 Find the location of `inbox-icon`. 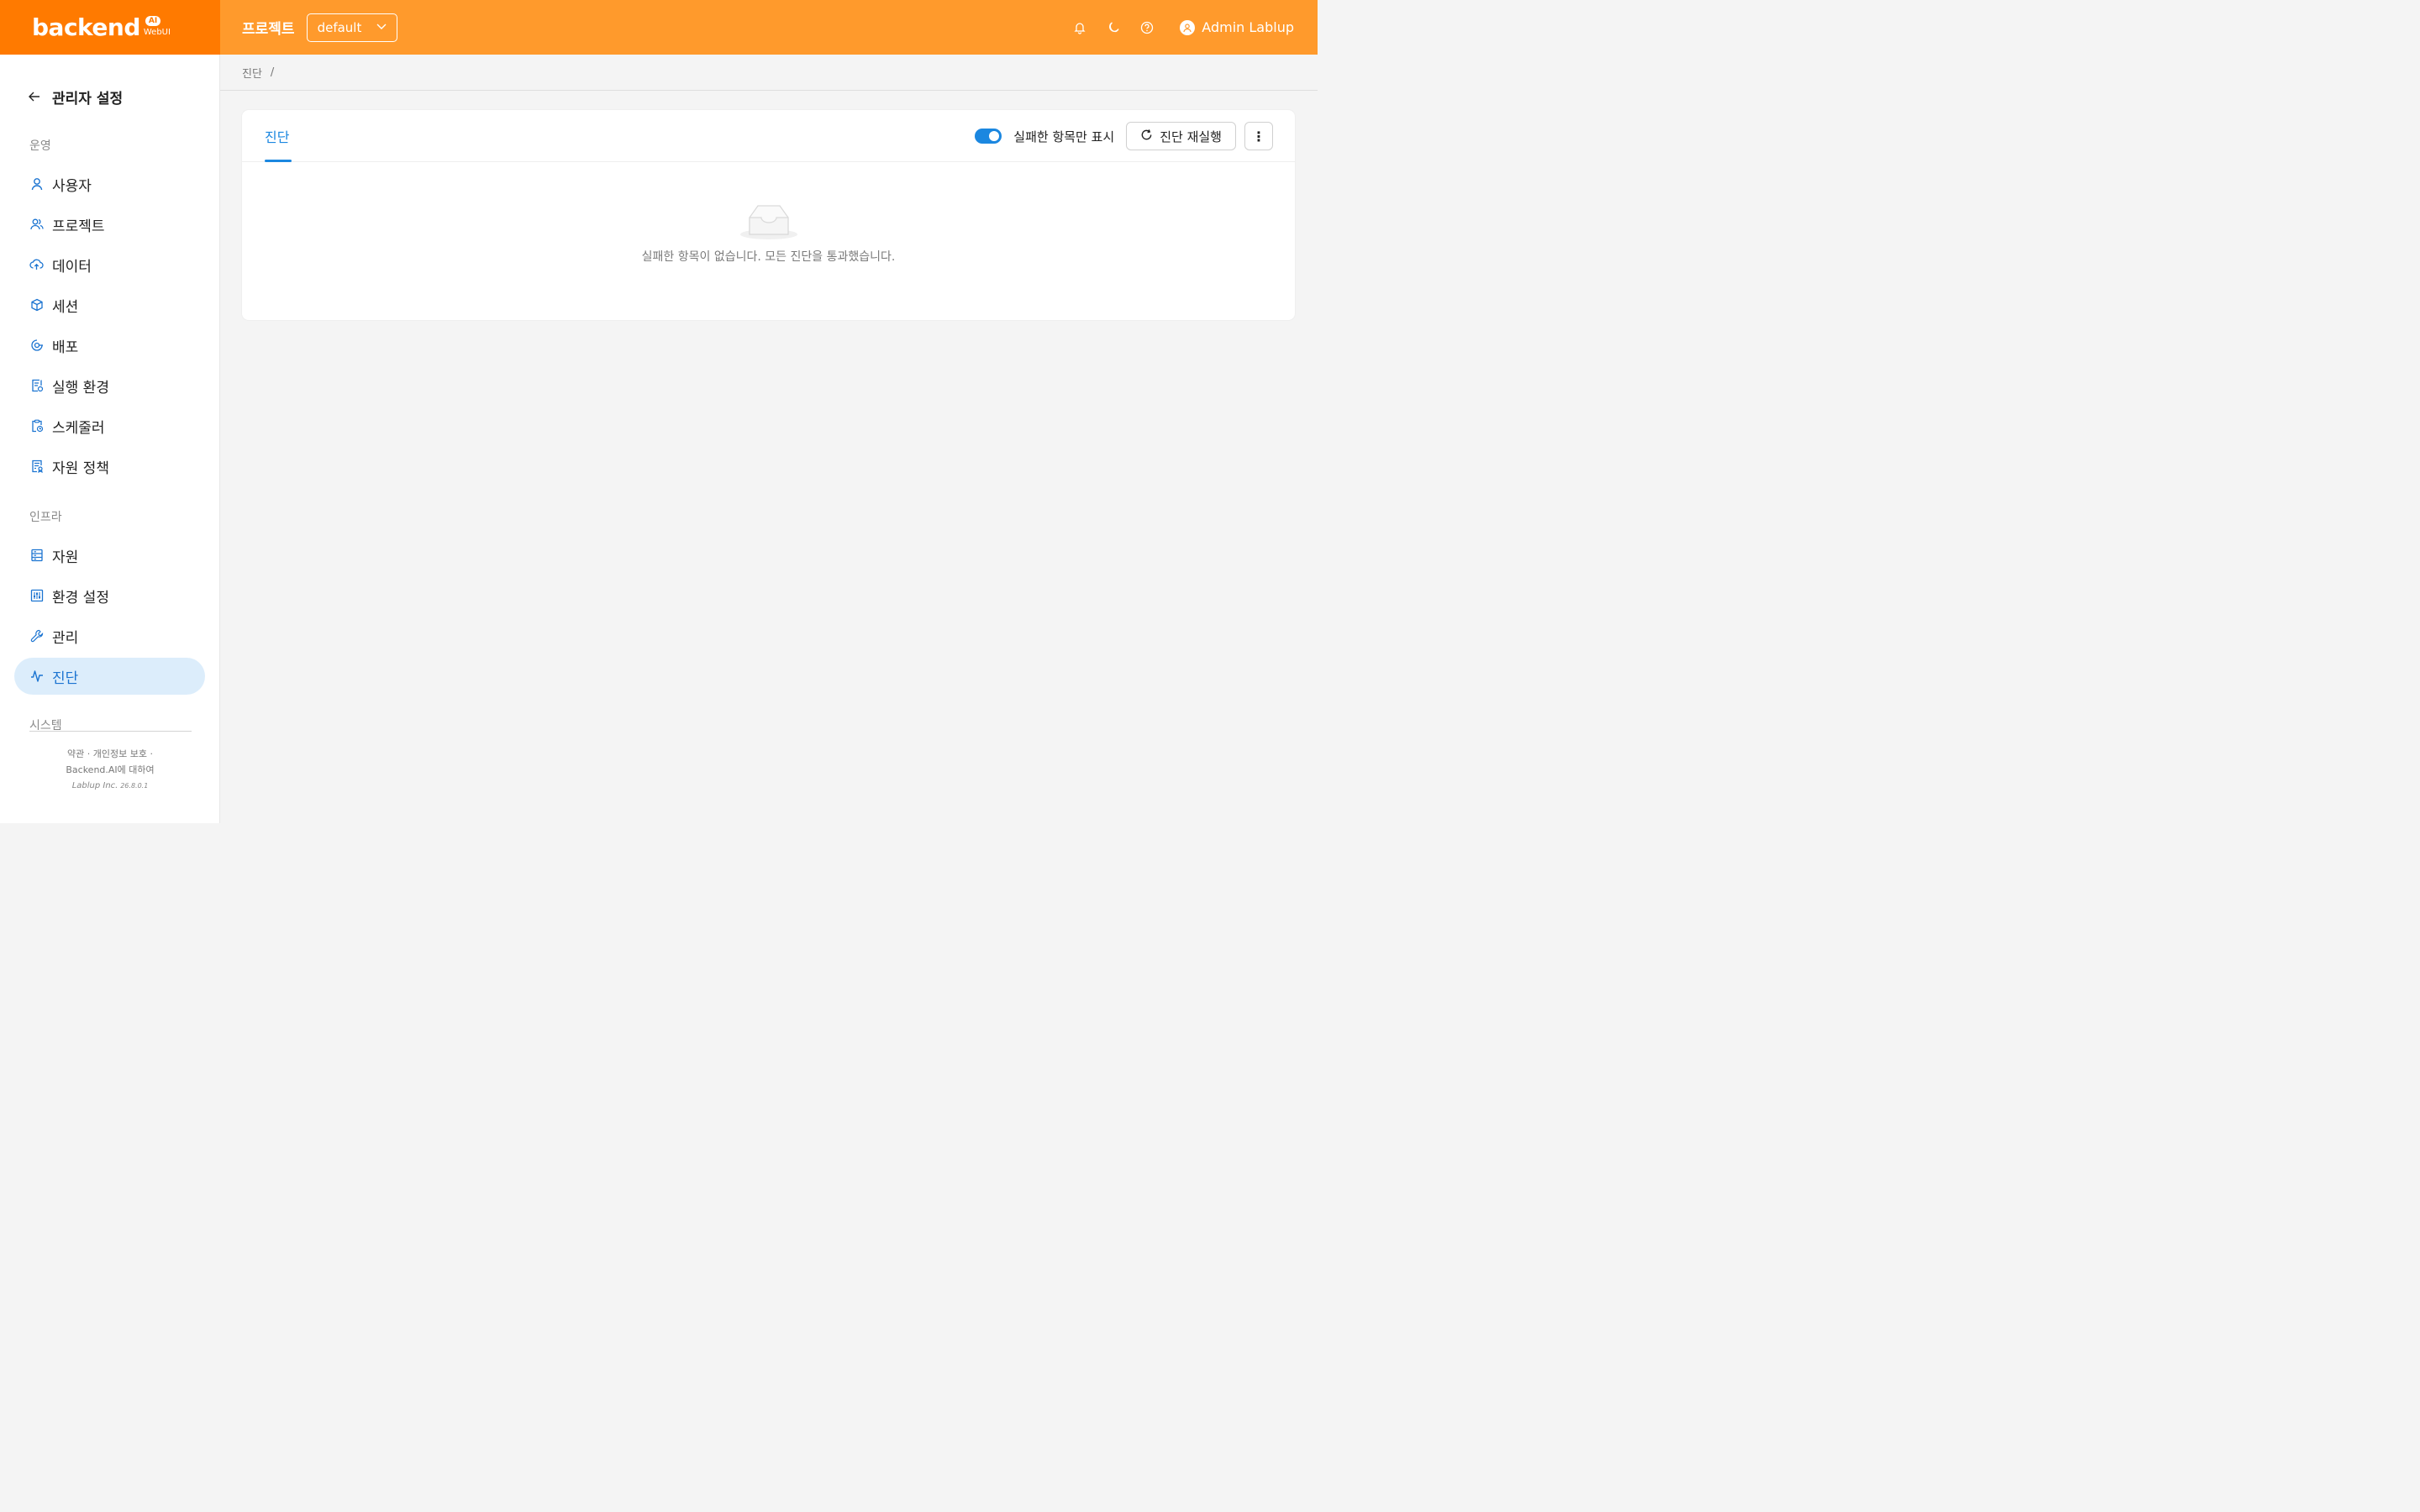

inbox-icon is located at coordinates (768, 221).